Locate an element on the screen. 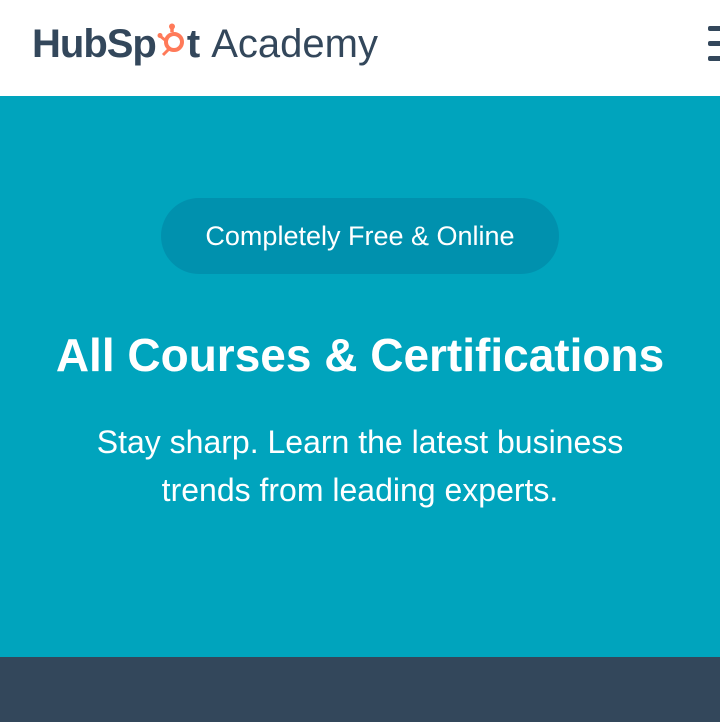 This screenshot has width=720, height=722. sprocket-icon is located at coordinates (170, 40).